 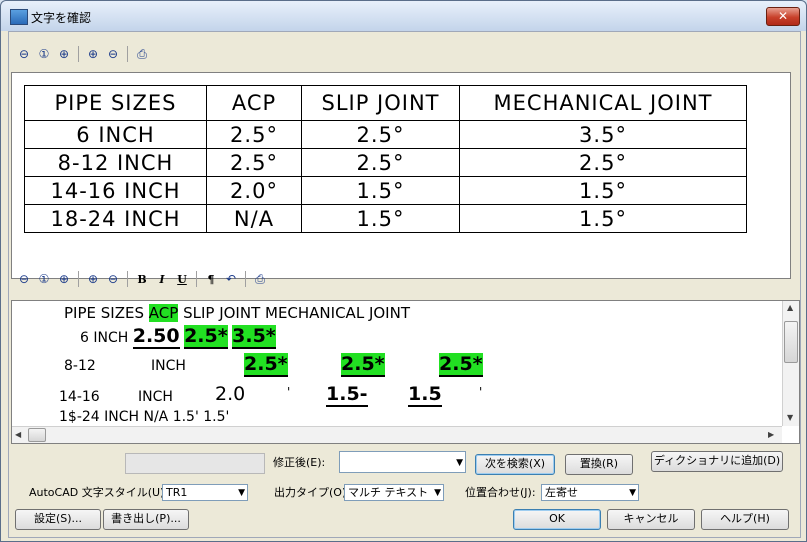 What do you see at coordinates (515, 464) in the screenshot?
I see `find-next-button: 次を検索(X)` at bounding box center [515, 464].